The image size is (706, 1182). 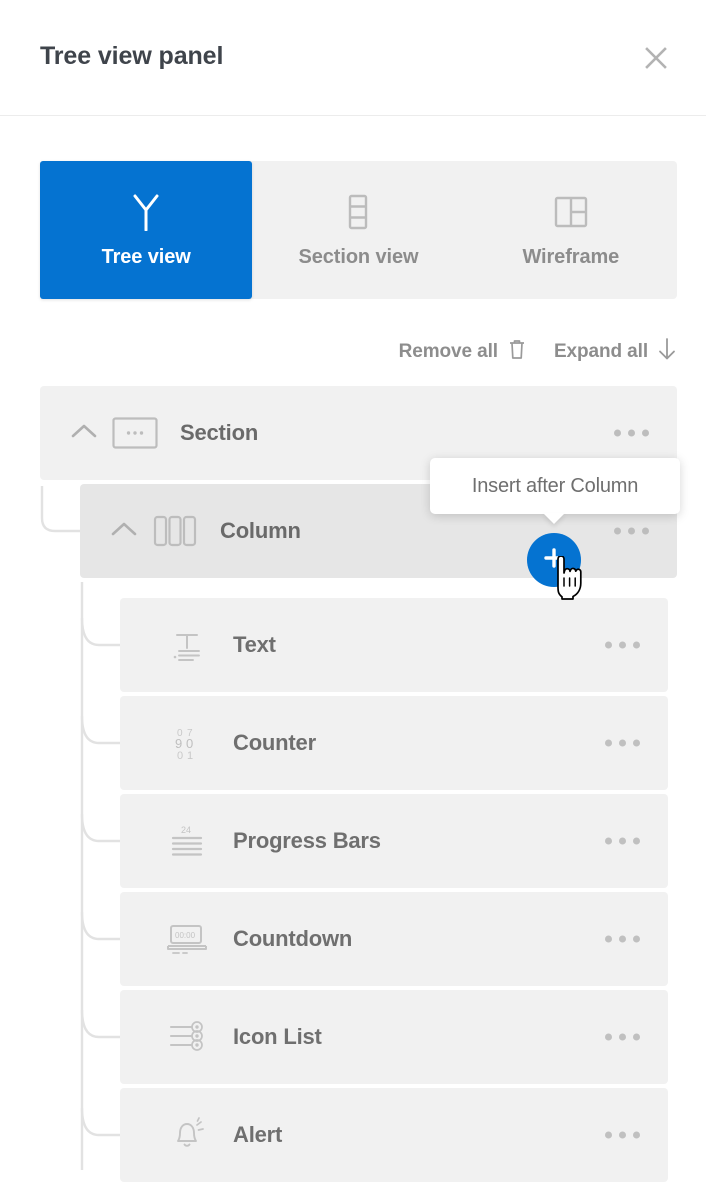 I want to click on section-placeholder-icon, so click(x=135, y=433).